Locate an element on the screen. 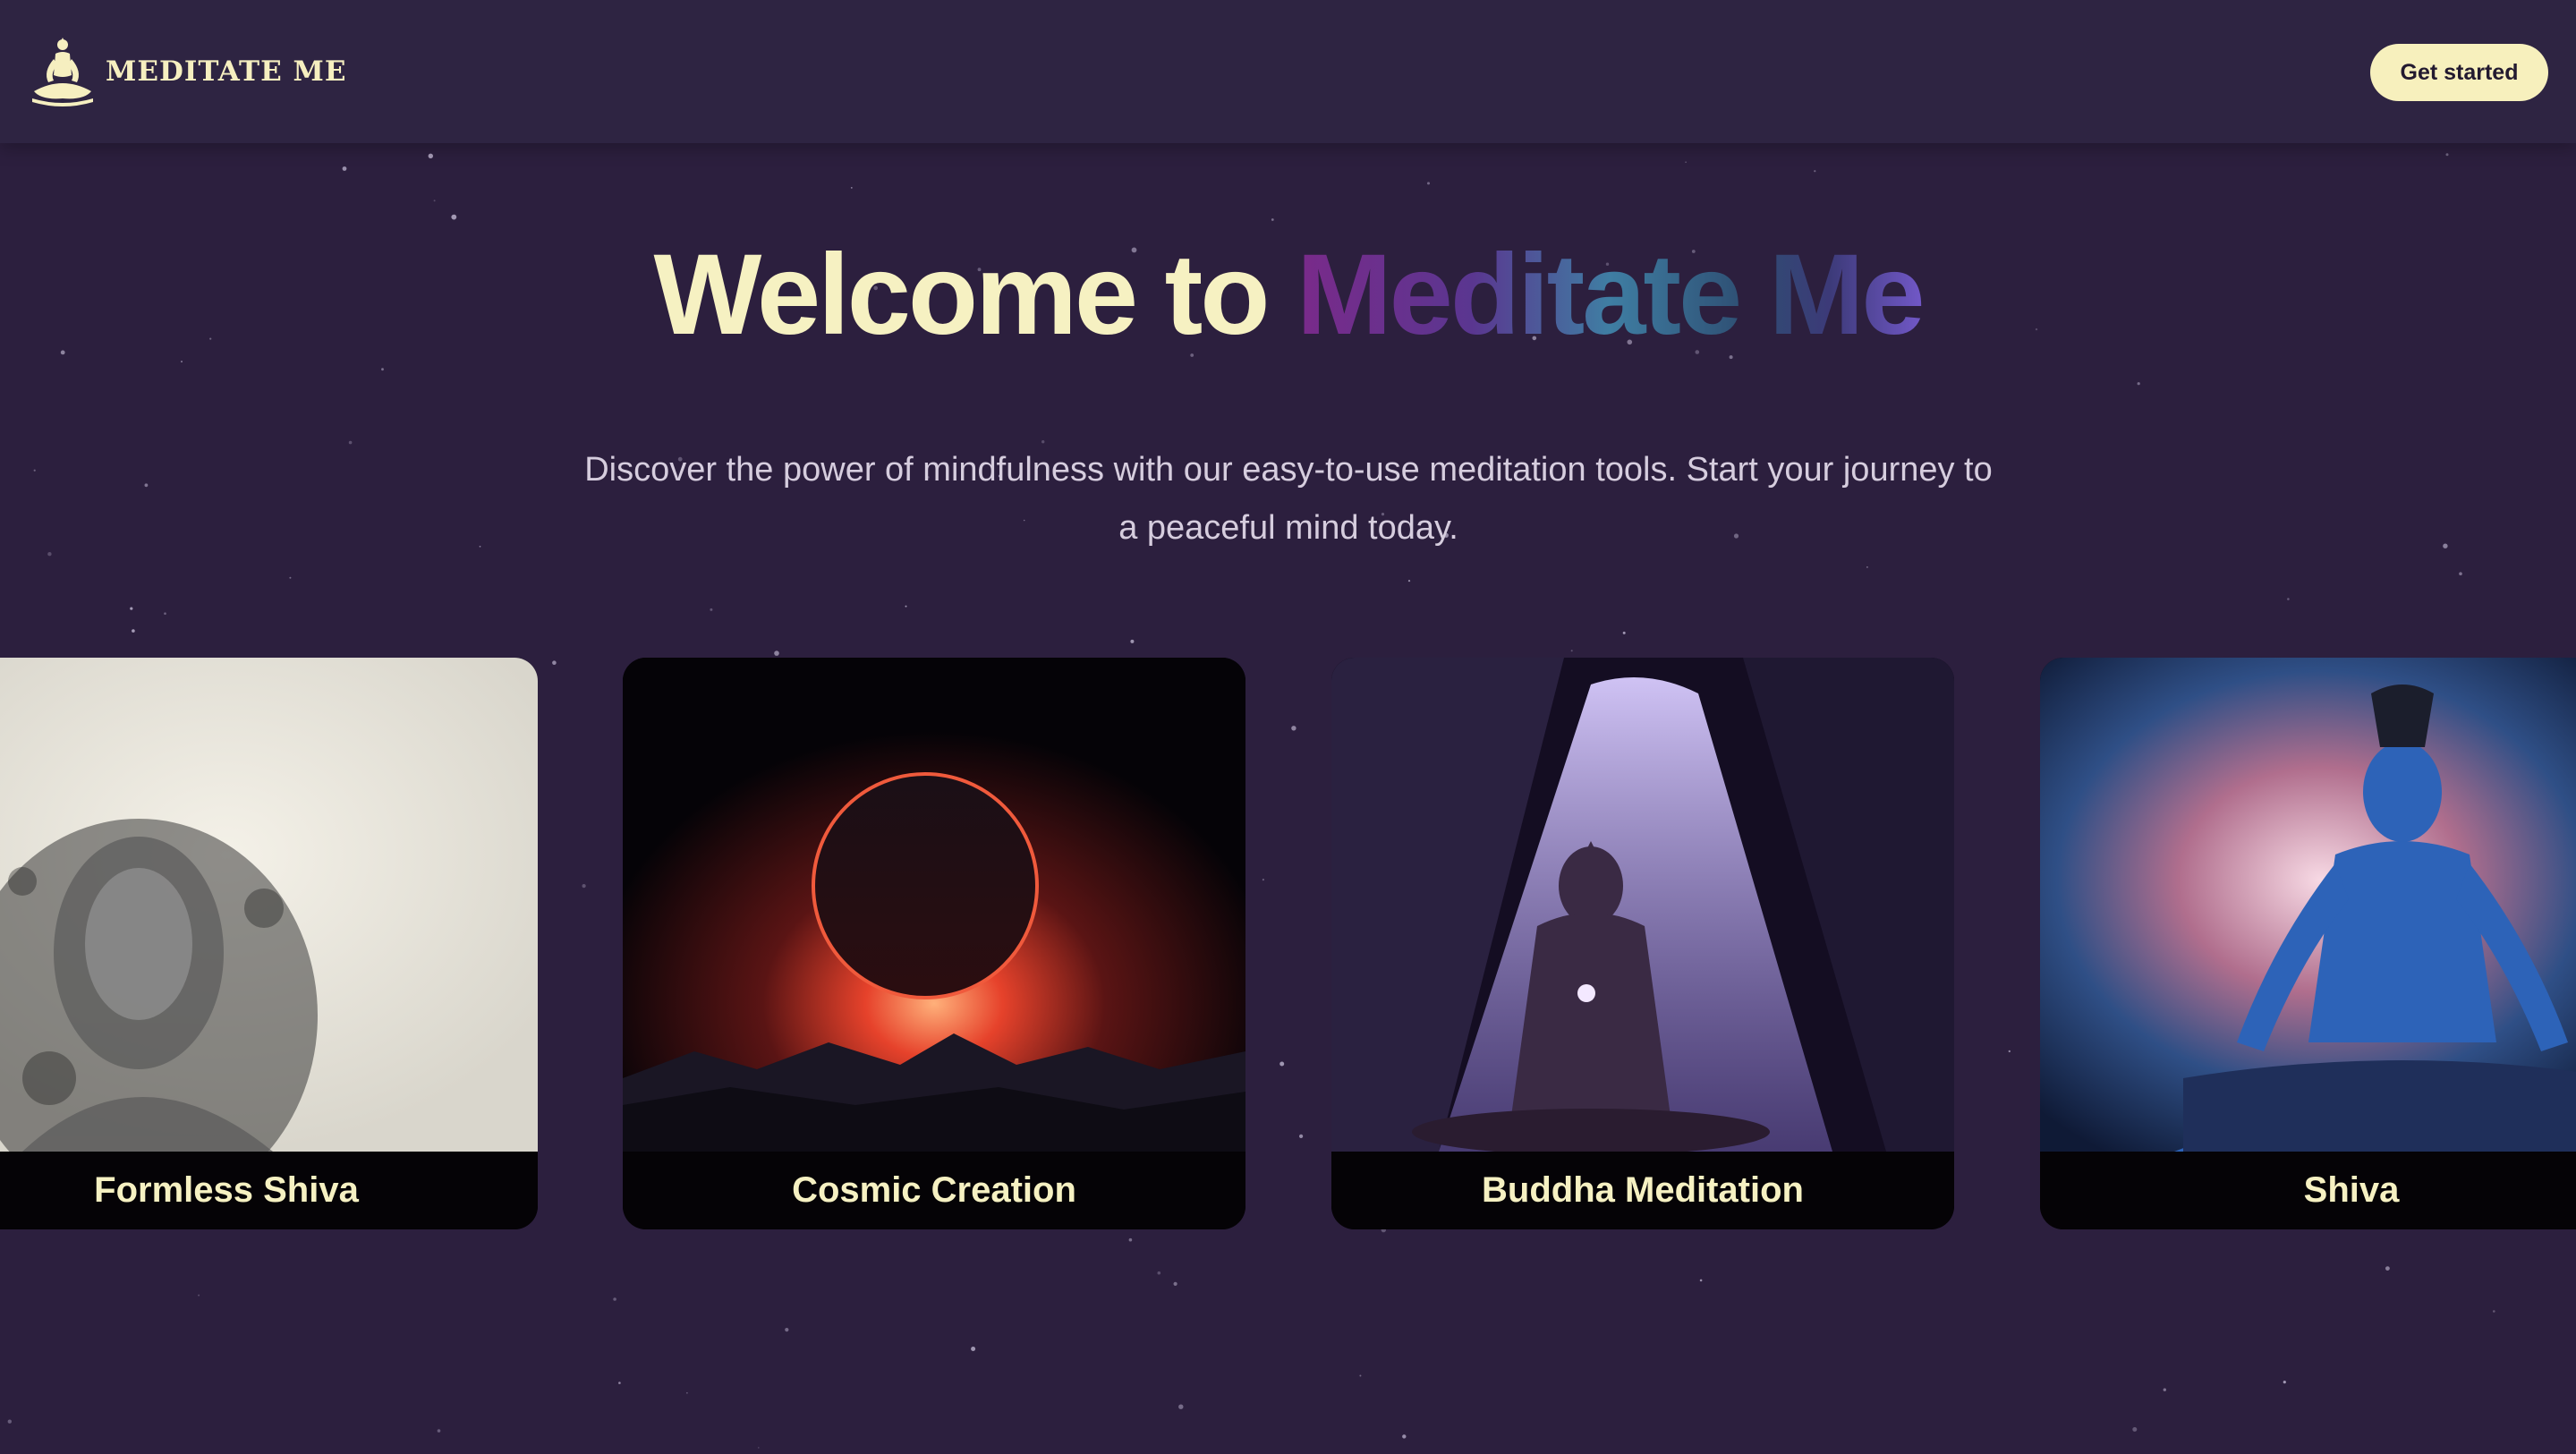 The height and width of the screenshot is (1454, 2576). meditating-figure-icon is located at coordinates (63, 72).